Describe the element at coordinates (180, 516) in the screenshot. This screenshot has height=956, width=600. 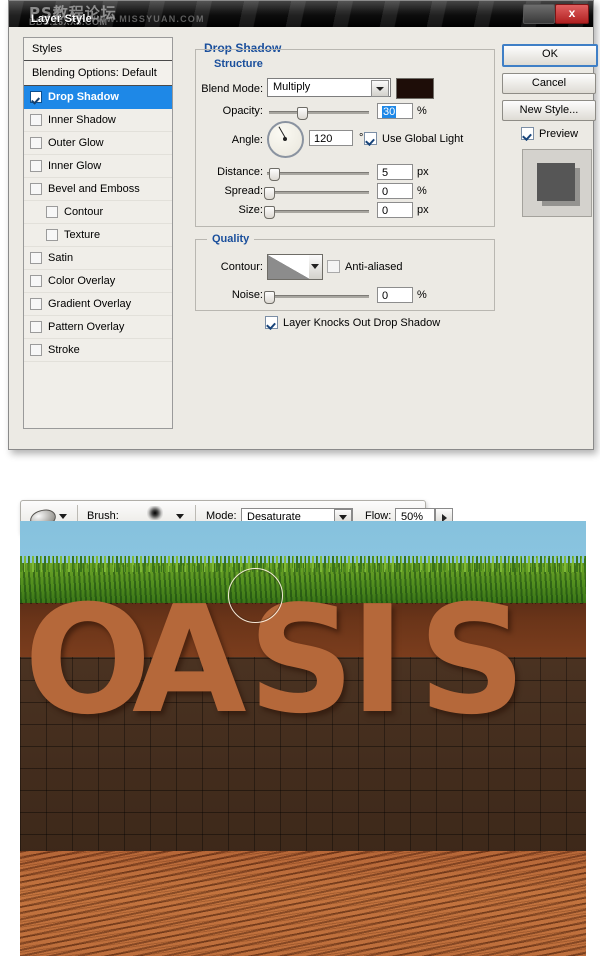
I see `brush-chevron-down-icon` at that location.